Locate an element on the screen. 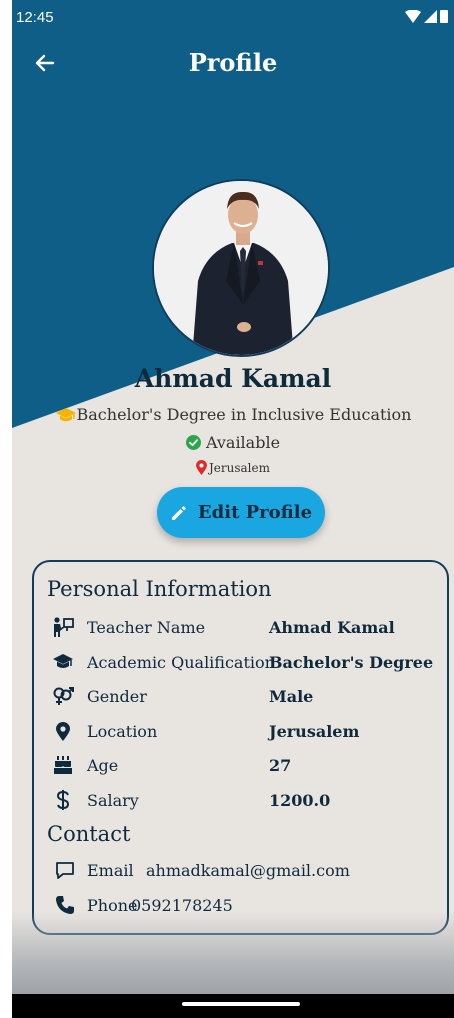 This screenshot has height=1018, width=454. info-value: 1200.0 is located at coordinates (300, 800).